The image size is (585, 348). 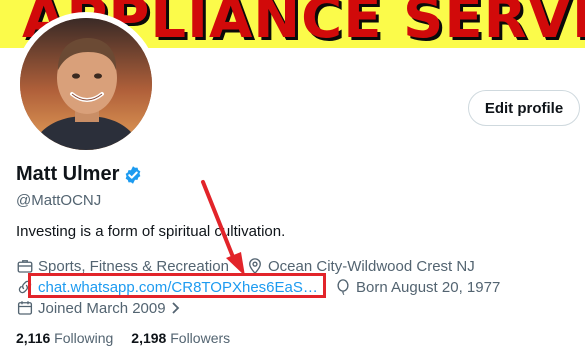 I want to click on handle: @MattOCNJ, so click(x=59, y=200).